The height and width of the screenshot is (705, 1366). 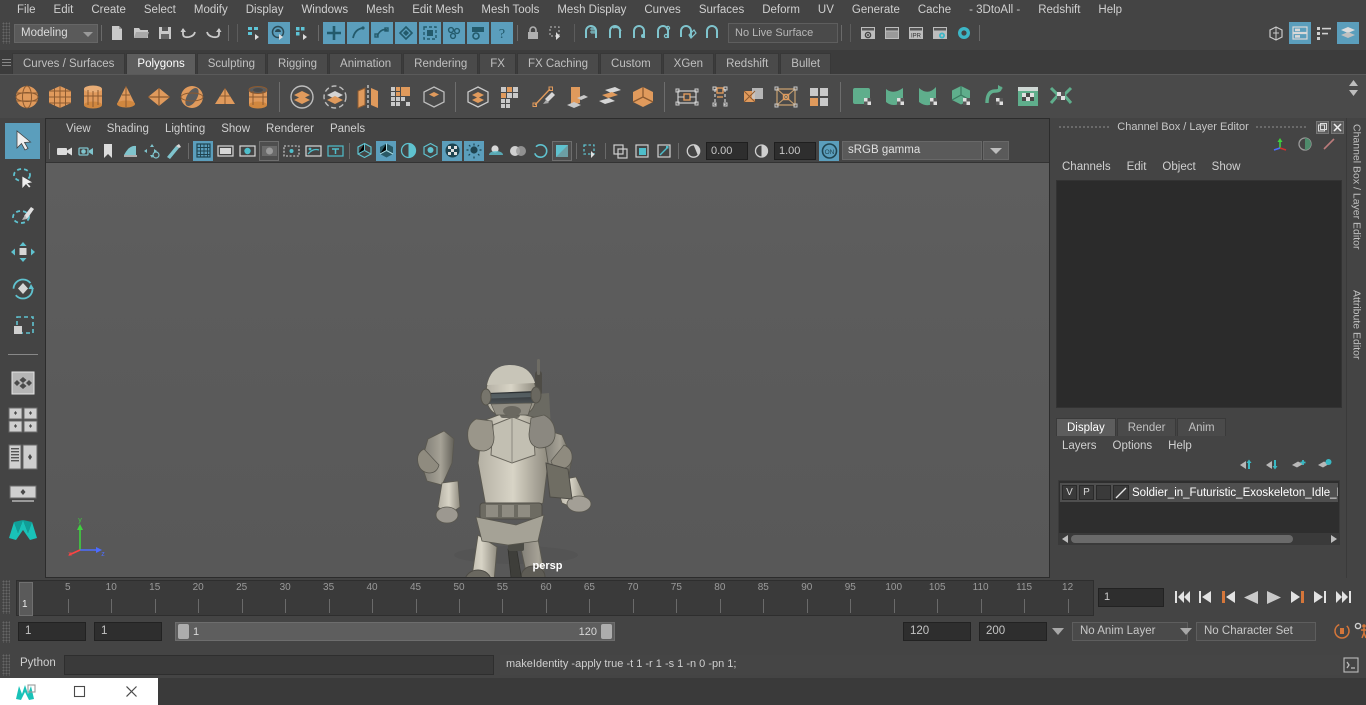 I want to click on animation-preferences-icon, so click(x=1359, y=631).